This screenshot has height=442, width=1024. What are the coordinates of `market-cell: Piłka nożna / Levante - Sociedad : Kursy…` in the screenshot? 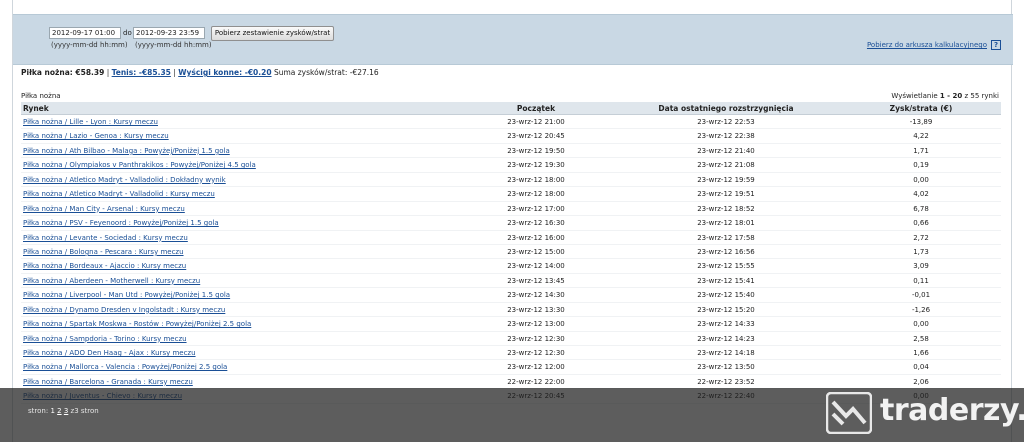 It's located at (241, 237).